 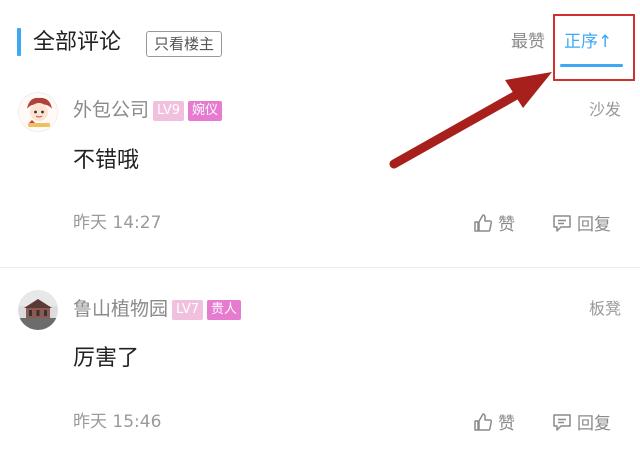 I want to click on comments-title: 全部评论, so click(x=77, y=42).